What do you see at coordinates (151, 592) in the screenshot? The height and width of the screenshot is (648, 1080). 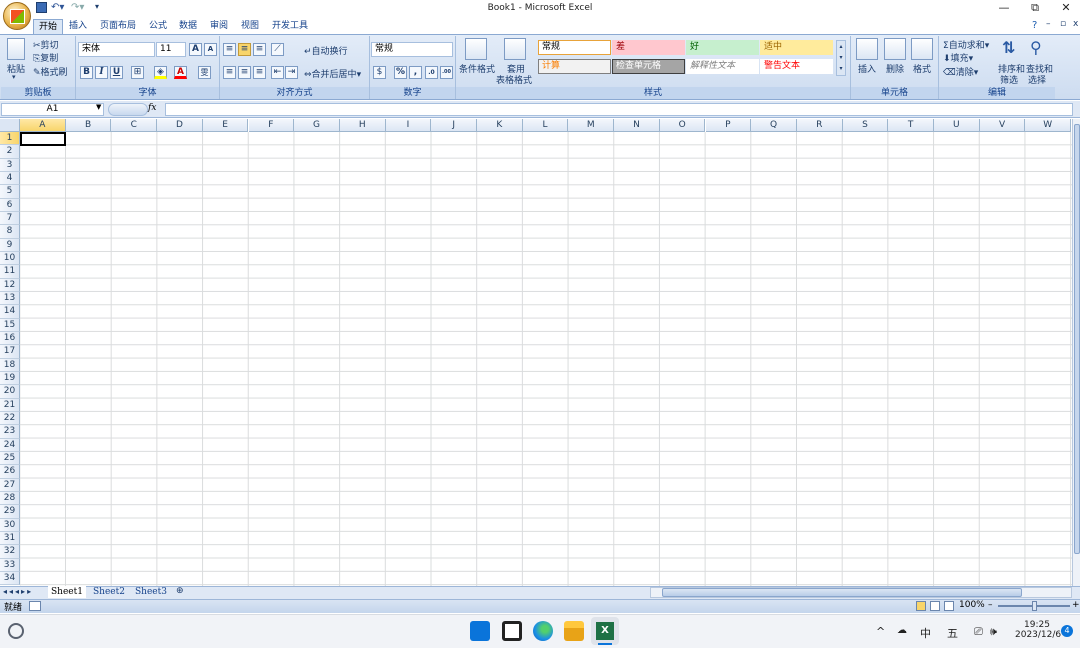 I see `sheet-tab-3: Sheet3` at bounding box center [151, 592].